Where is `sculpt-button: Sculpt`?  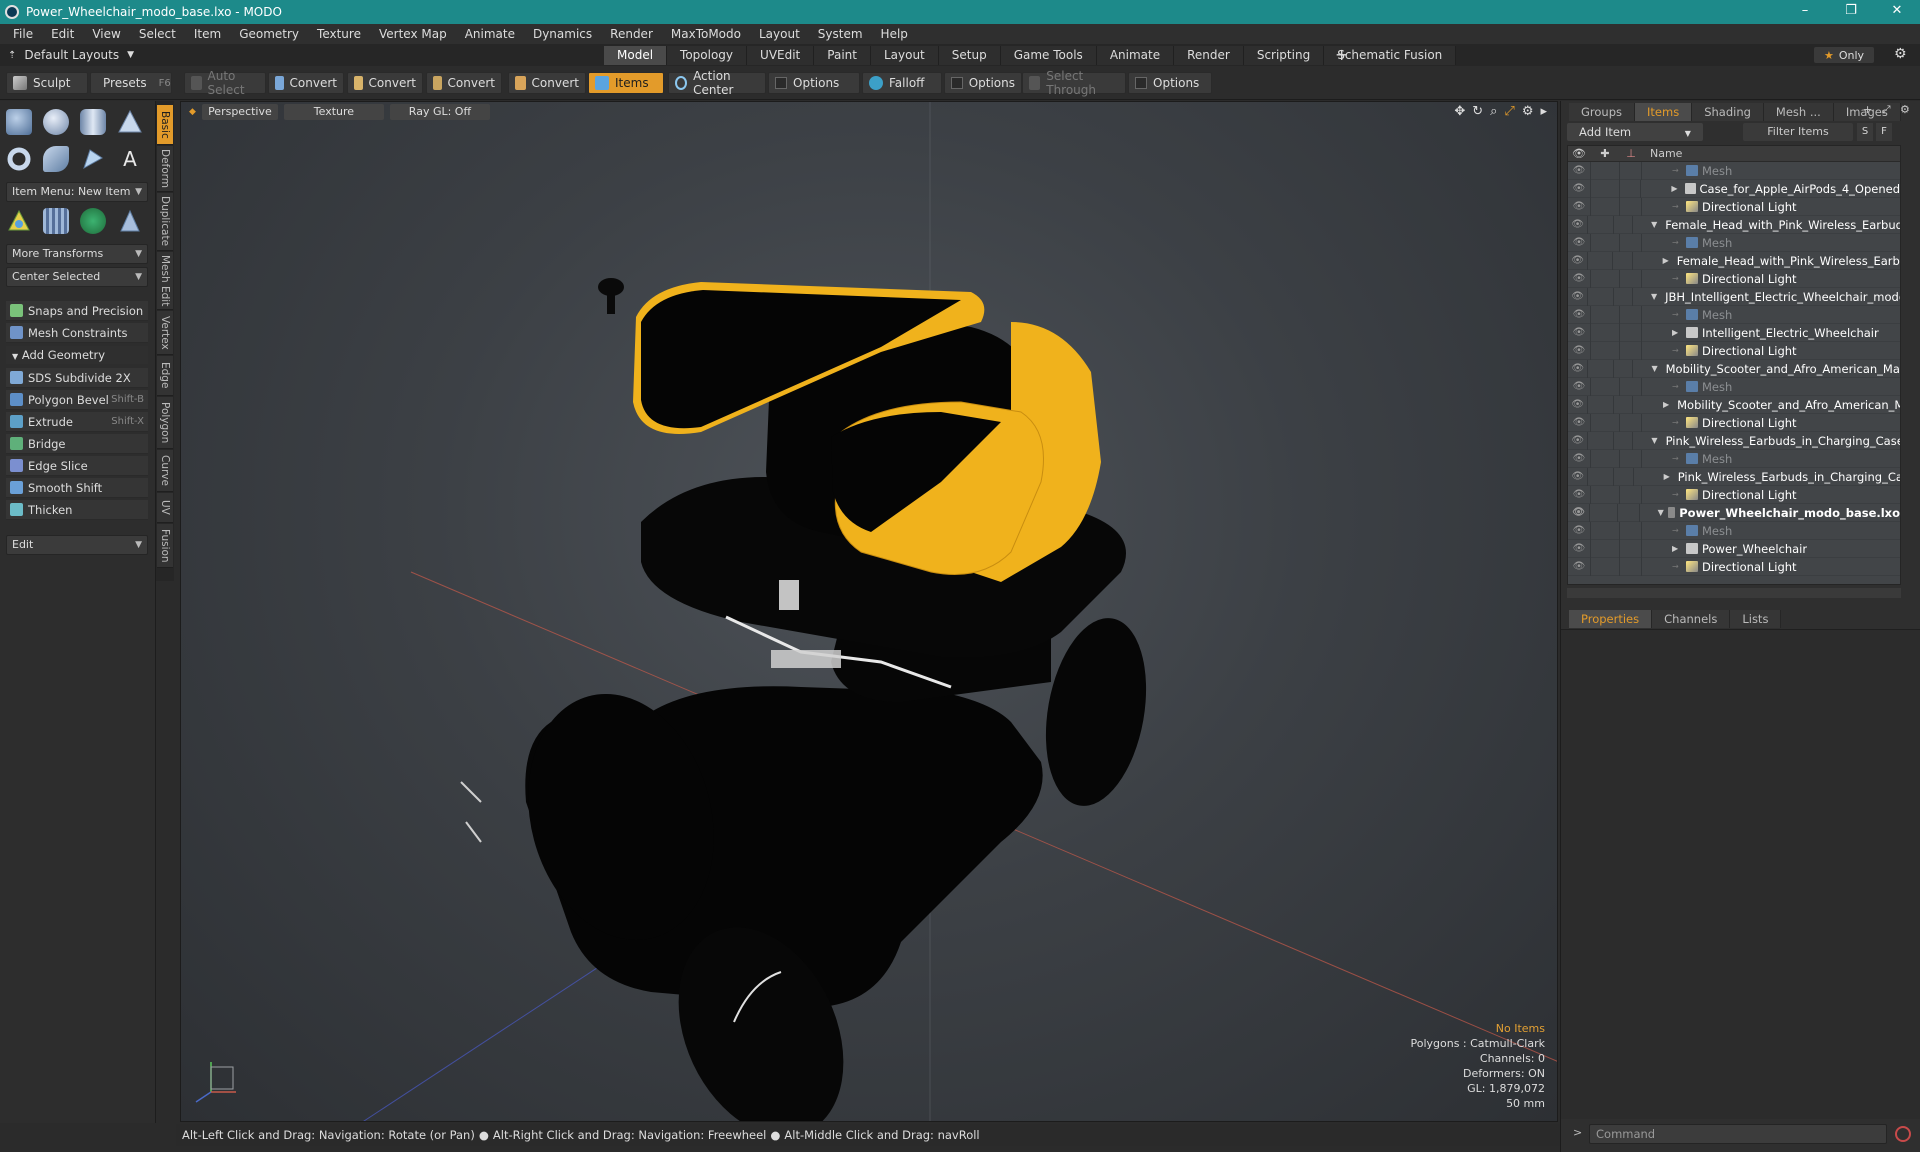
sculpt-button: Sculpt is located at coordinates (47, 83).